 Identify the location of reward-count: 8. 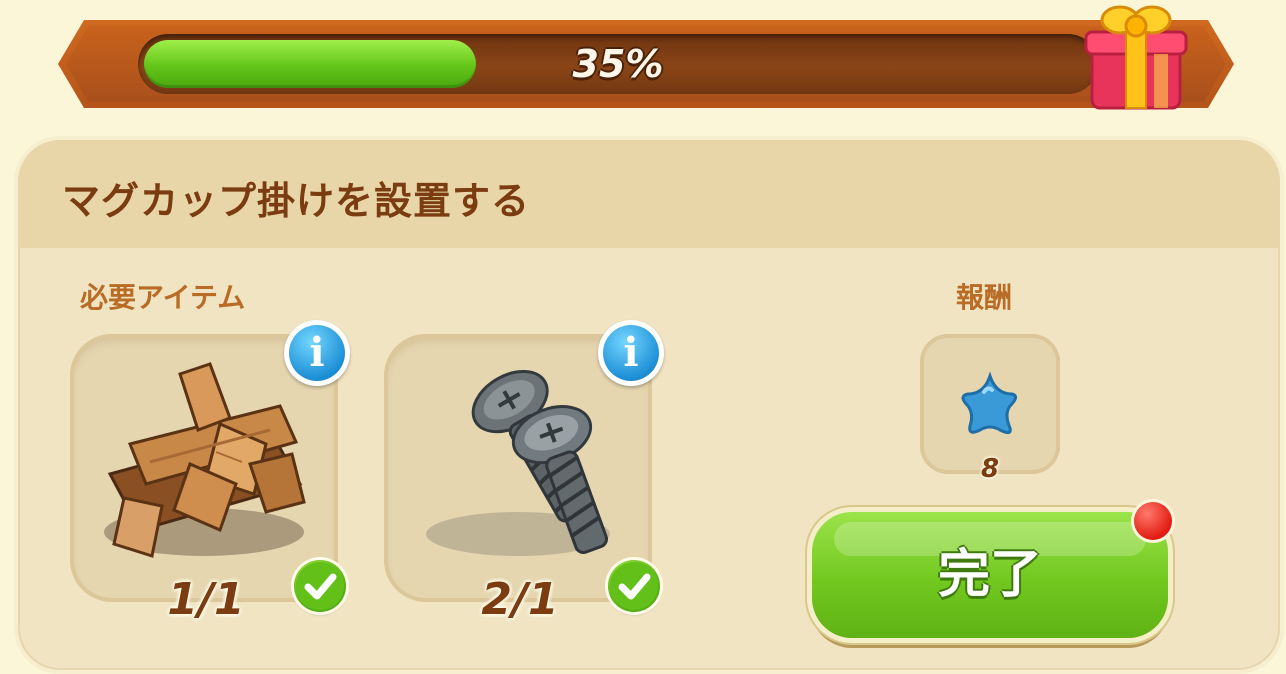
(990, 469).